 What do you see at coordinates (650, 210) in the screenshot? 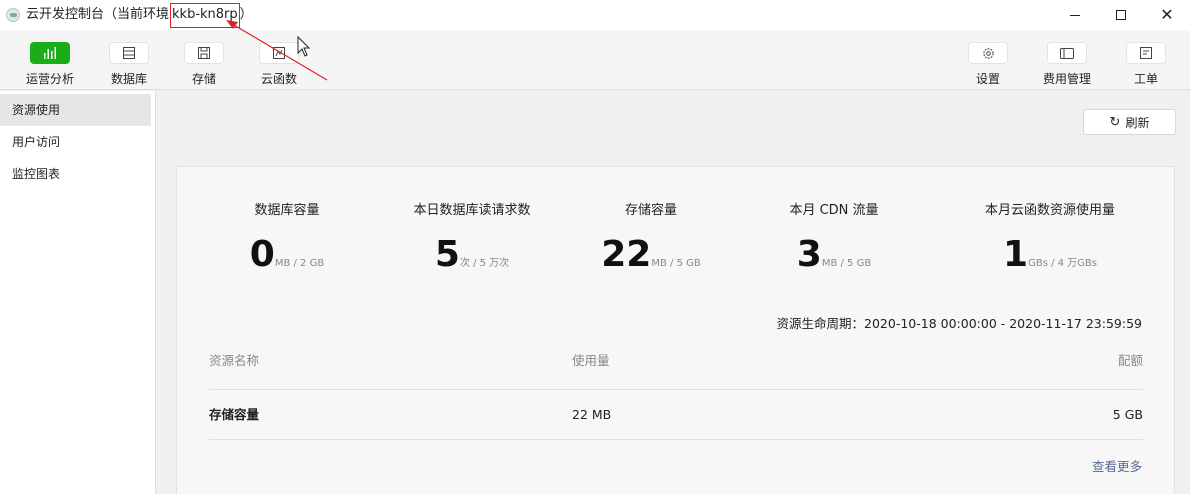
I see `stat-title: 存储容量` at bounding box center [650, 210].